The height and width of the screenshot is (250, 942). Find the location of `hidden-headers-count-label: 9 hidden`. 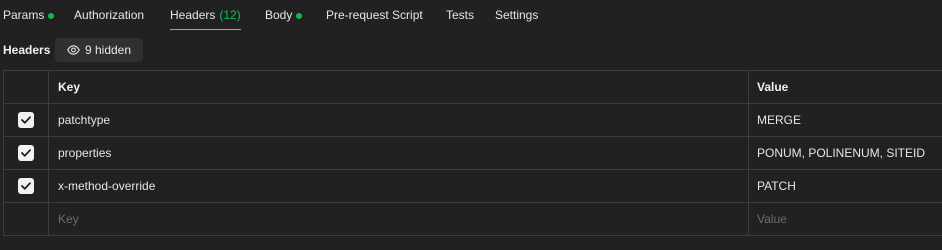

hidden-headers-count-label: 9 hidden is located at coordinates (108, 50).